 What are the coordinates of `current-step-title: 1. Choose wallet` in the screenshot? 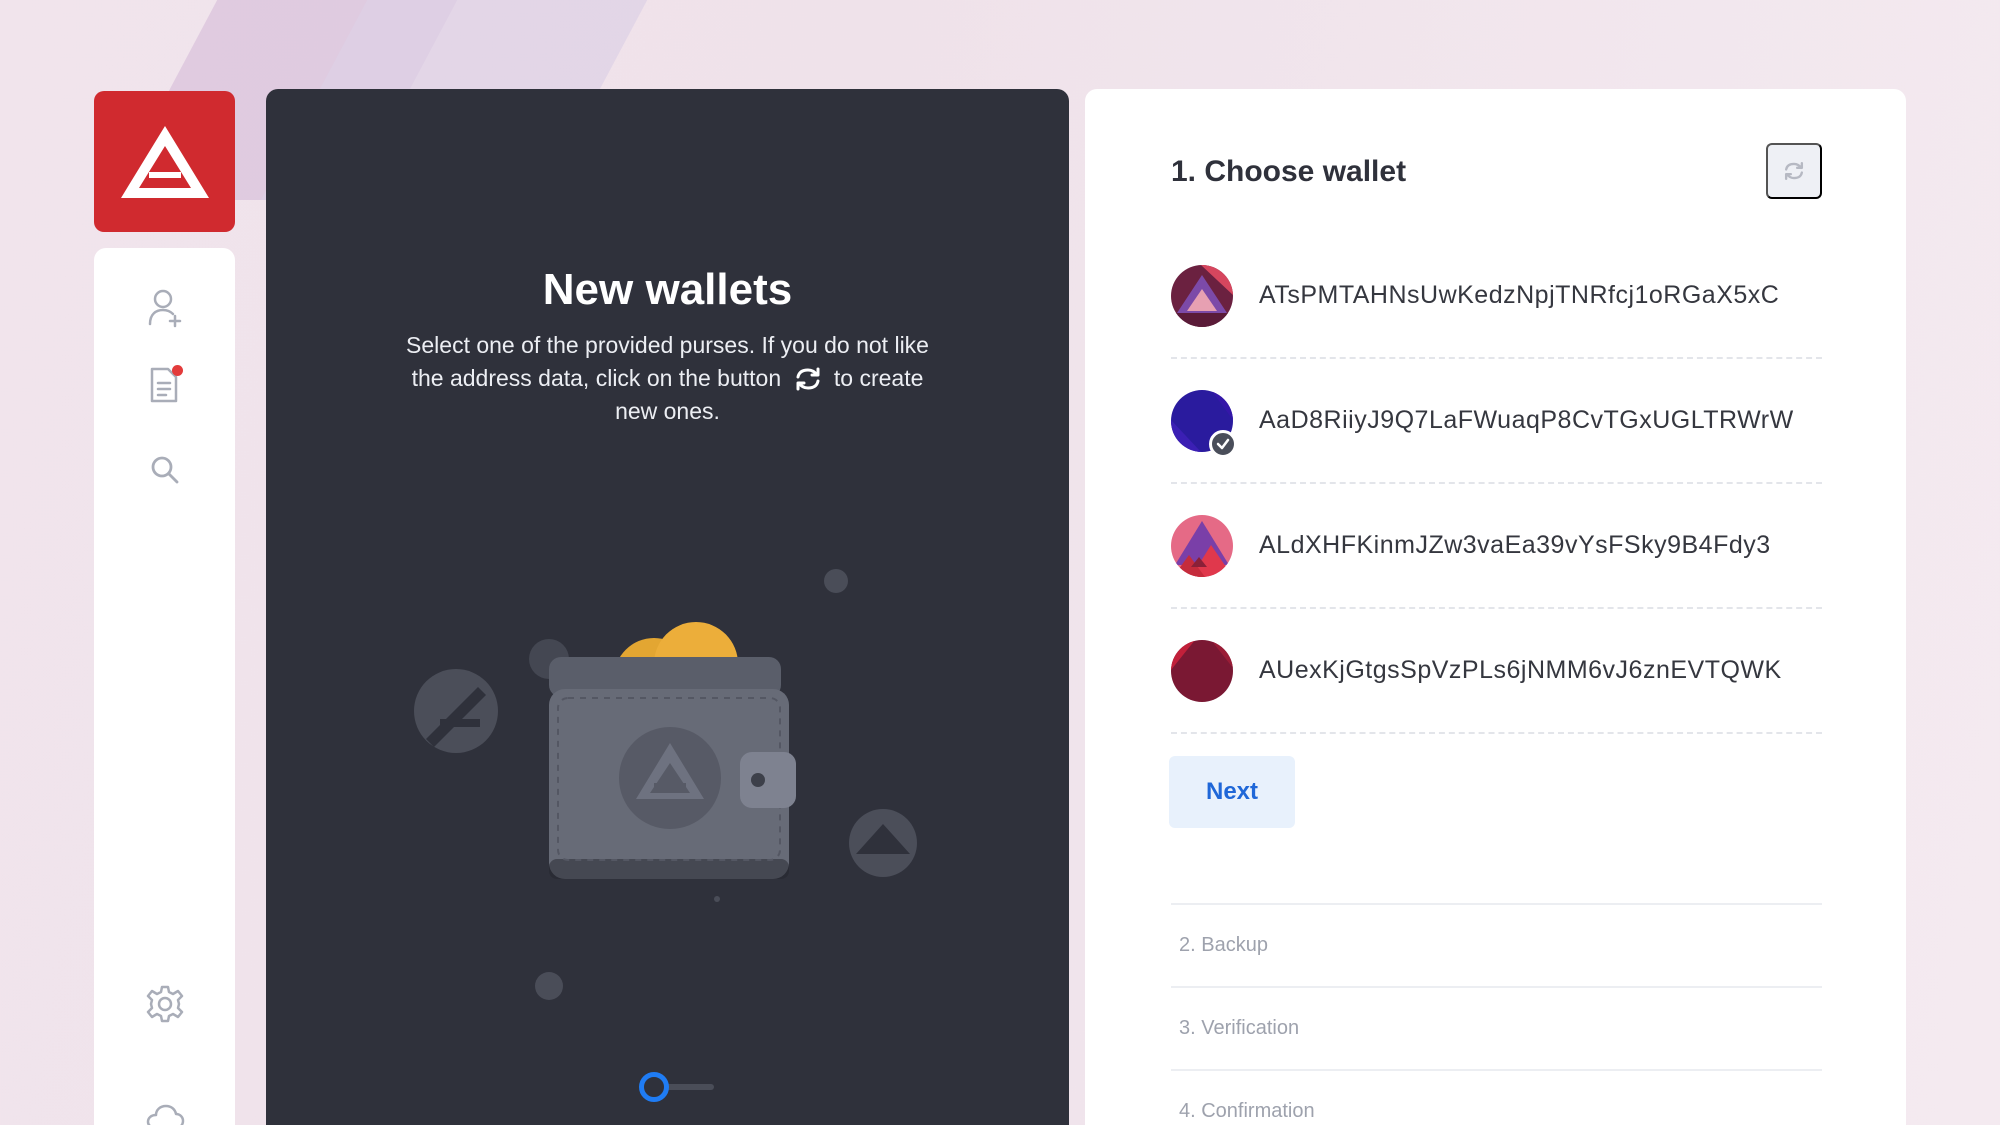 It's located at (1289, 171).